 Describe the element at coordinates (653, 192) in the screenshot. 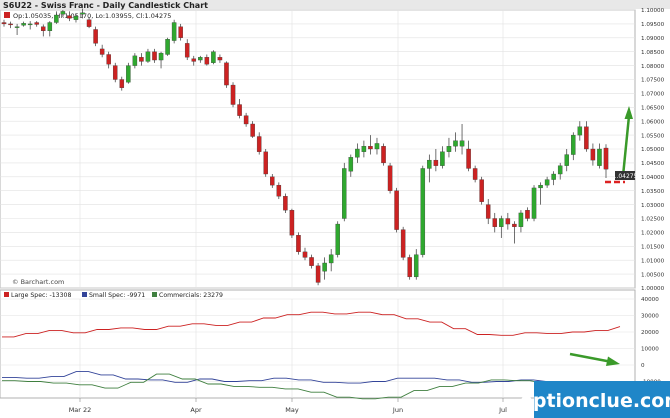

I see `price-tick-label: 1.03500` at that location.